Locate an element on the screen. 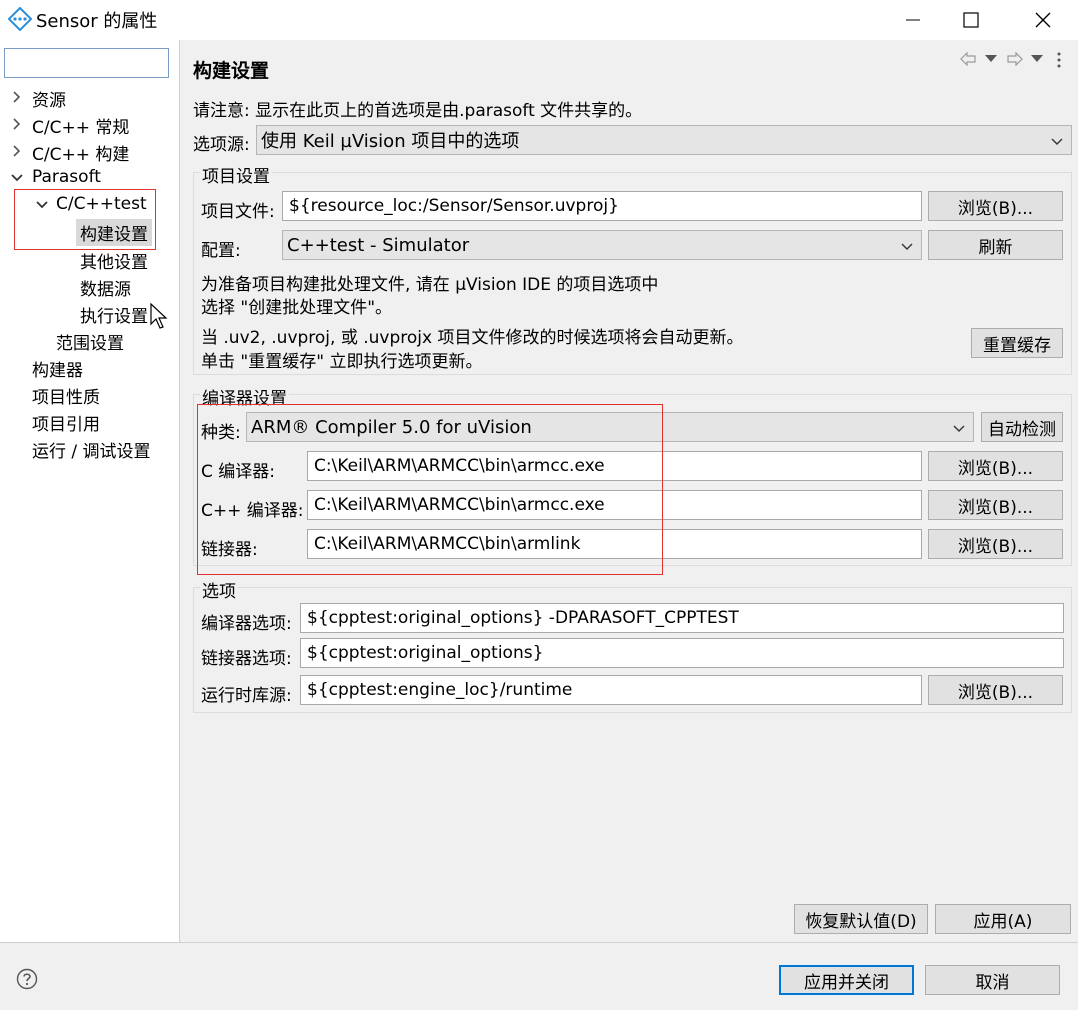  refresh-button: 刷新 is located at coordinates (995, 245).